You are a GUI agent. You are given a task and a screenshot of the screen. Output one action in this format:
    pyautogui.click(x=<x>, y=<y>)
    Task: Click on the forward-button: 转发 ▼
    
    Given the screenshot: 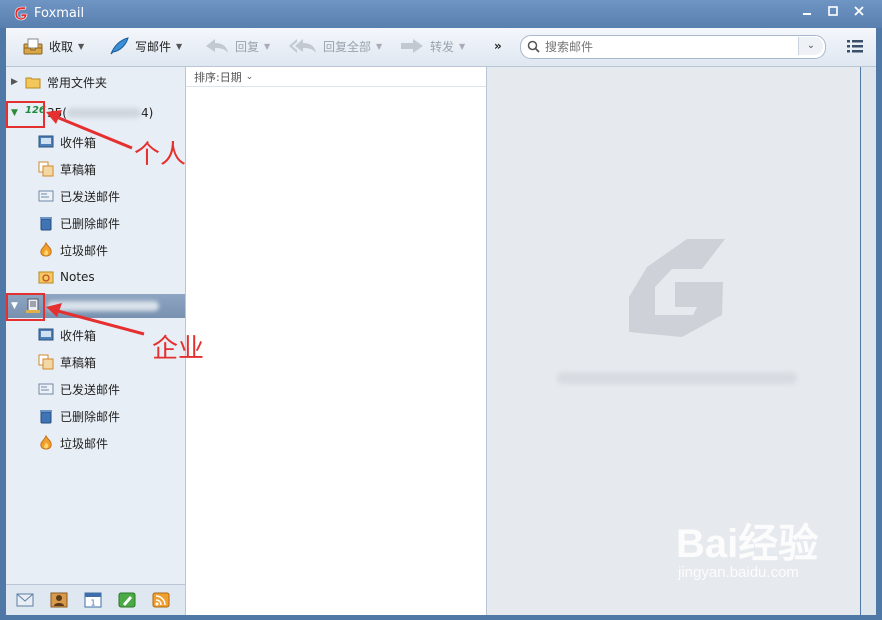 What is the action you would take?
    pyautogui.click(x=432, y=46)
    